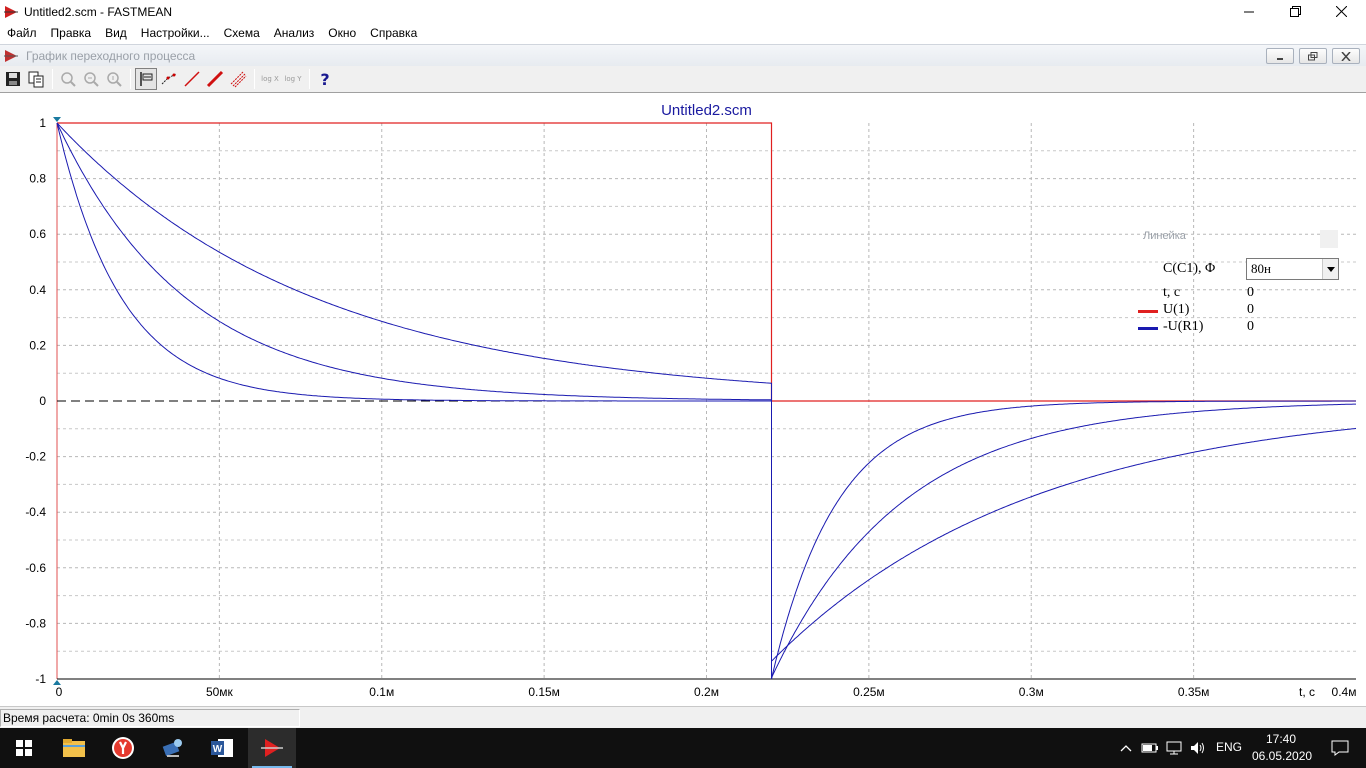 This screenshot has width=1366, height=768. What do you see at coordinates (1329, 239) in the screenshot?
I see `ruler-close-button` at bounding box center [1329, 239].